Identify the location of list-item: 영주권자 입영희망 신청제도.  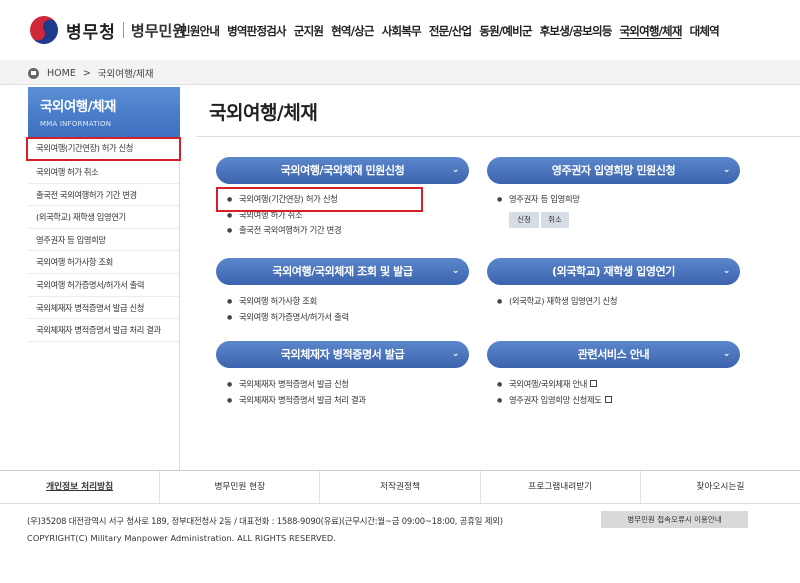
(554, 401).